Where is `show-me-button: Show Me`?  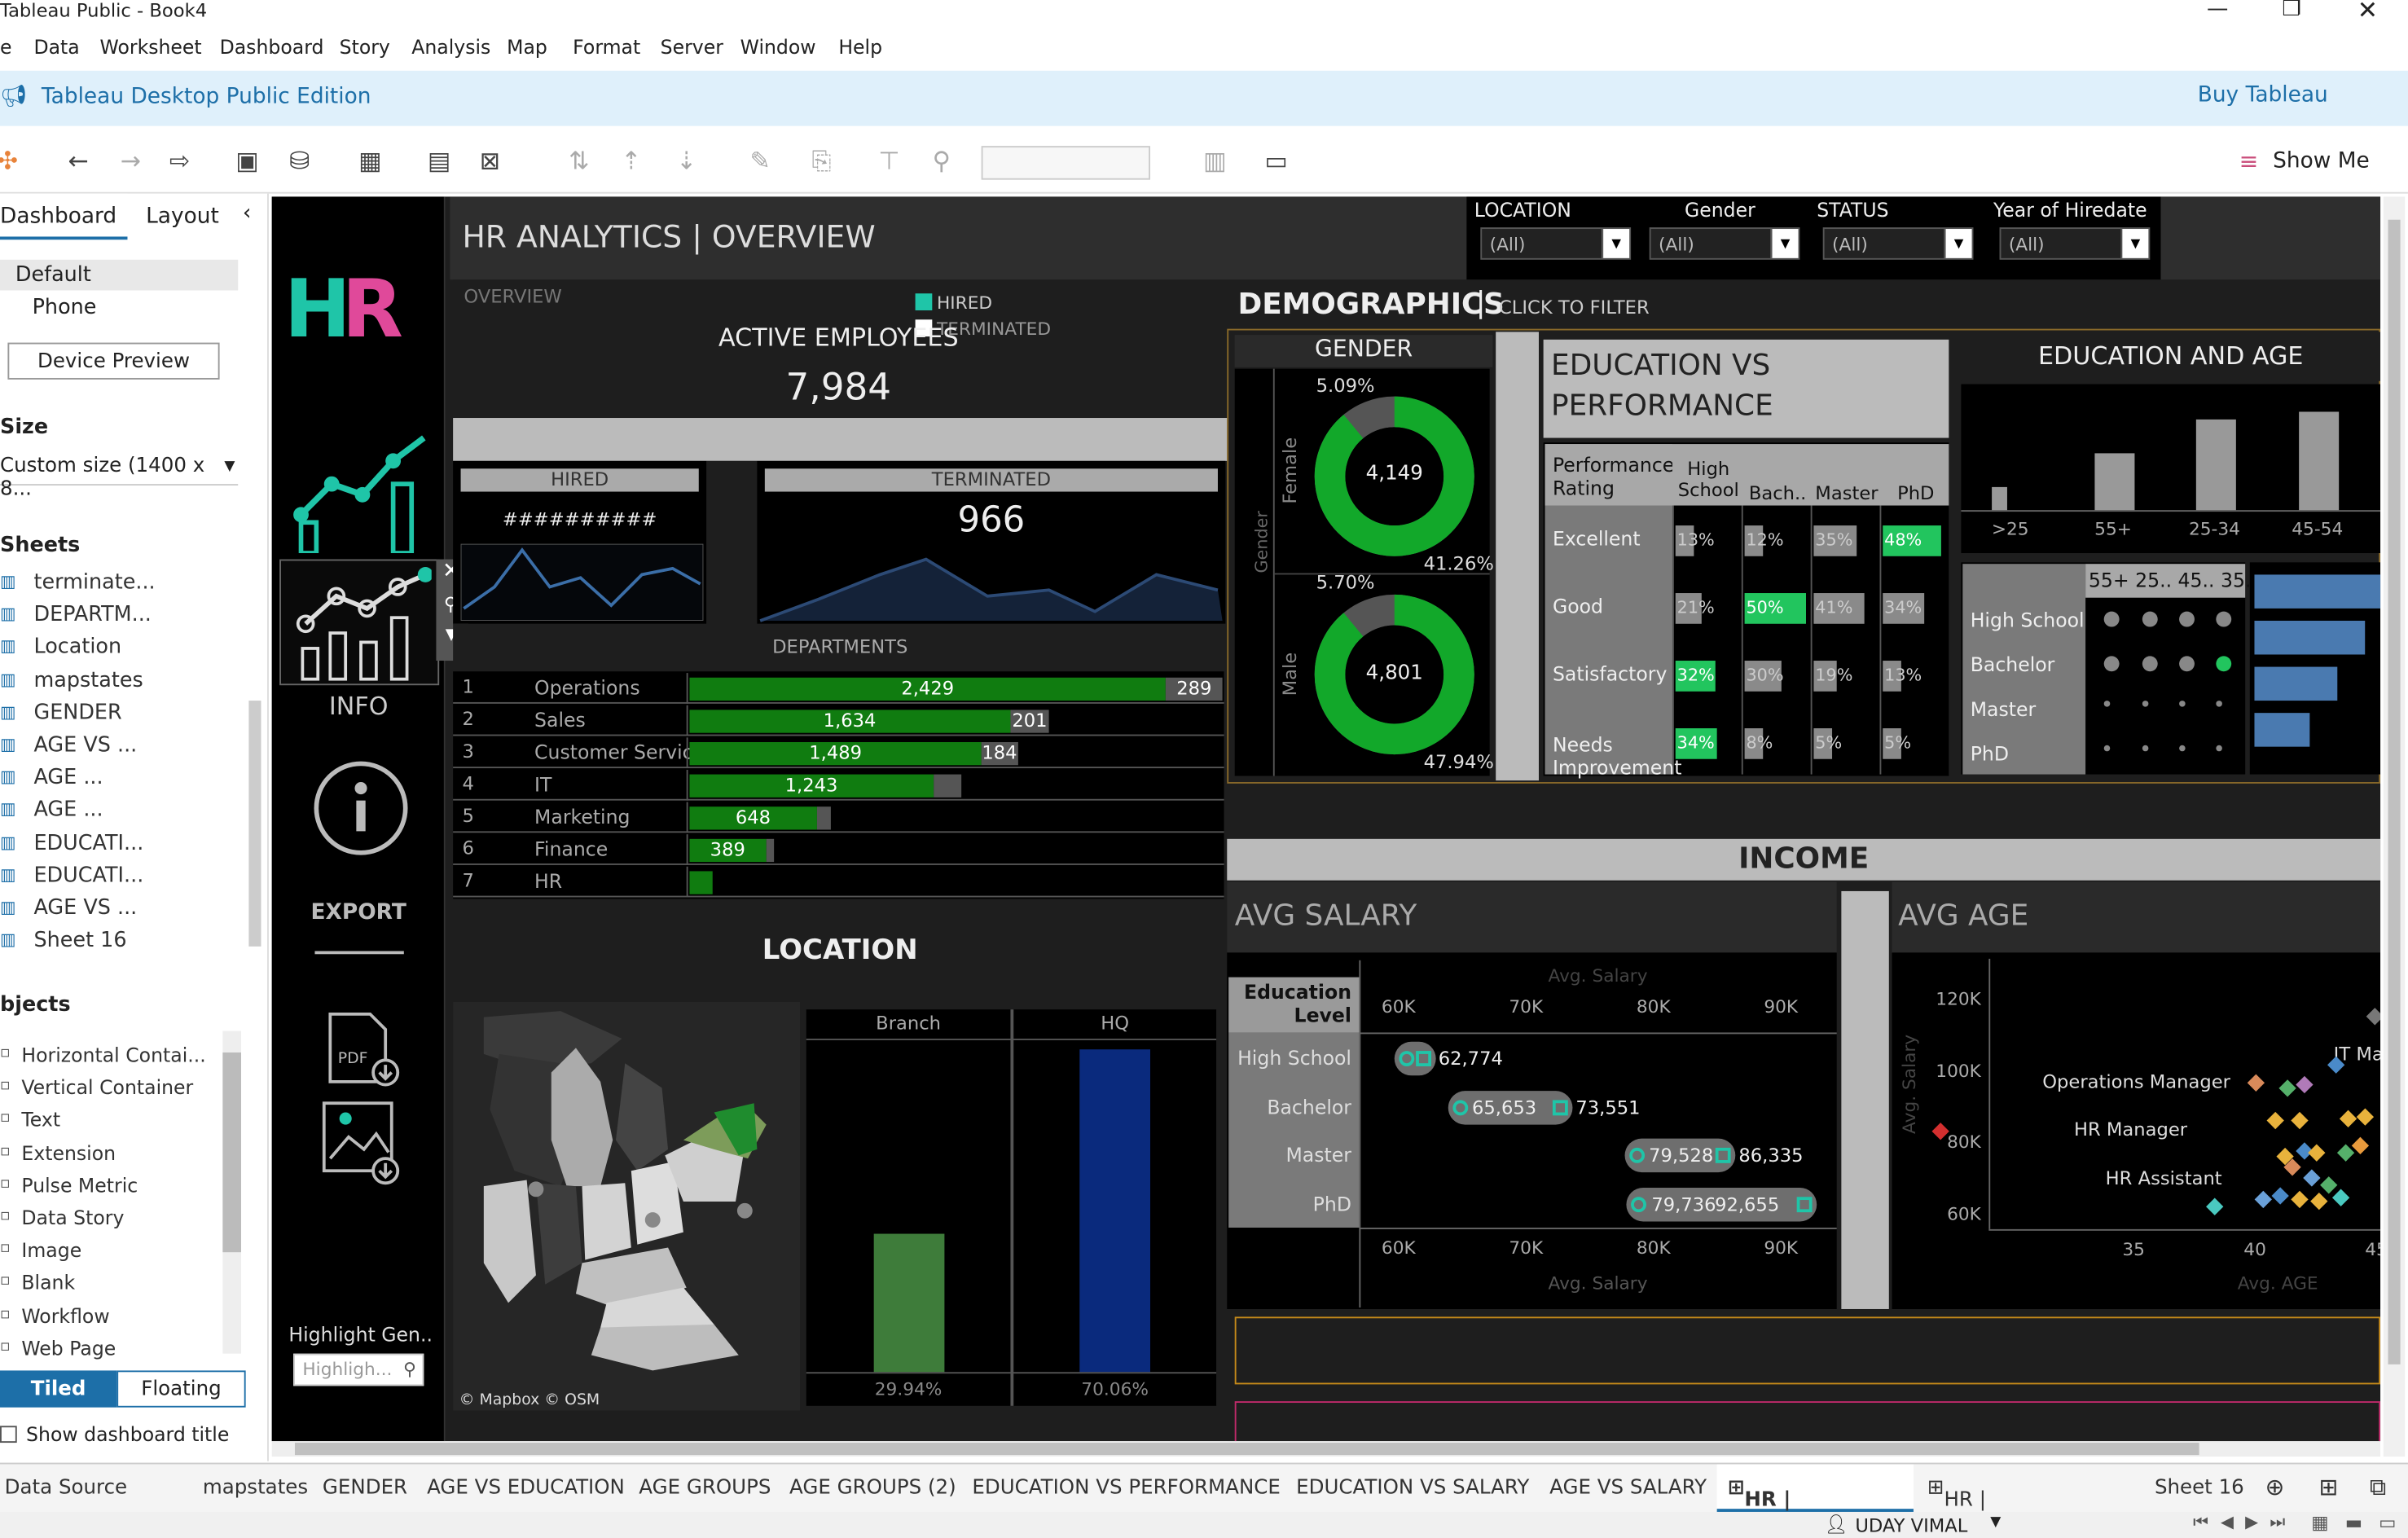
show-me-button: Show Me is located at coordinates (2321, 161).